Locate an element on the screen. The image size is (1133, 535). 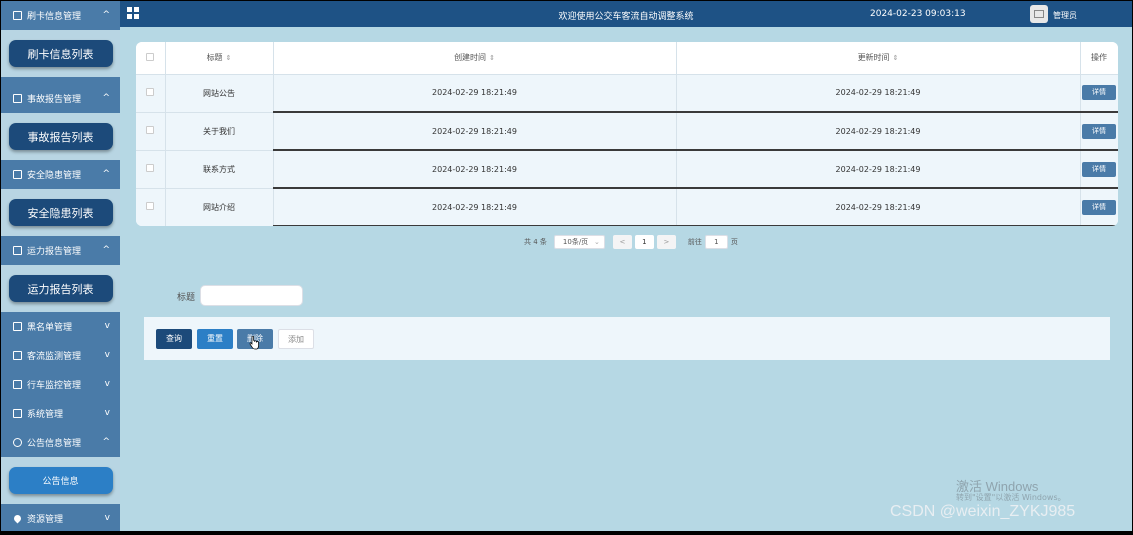
header-select-all is located at coordinates (151, 58).